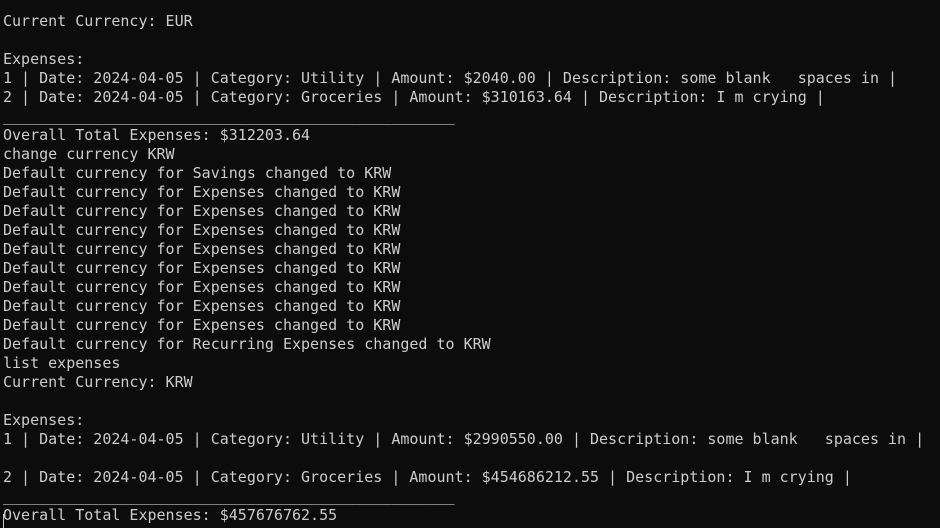 This screenshot has height=528, width=940. I want to click on text-cursor, so click(3, 521).